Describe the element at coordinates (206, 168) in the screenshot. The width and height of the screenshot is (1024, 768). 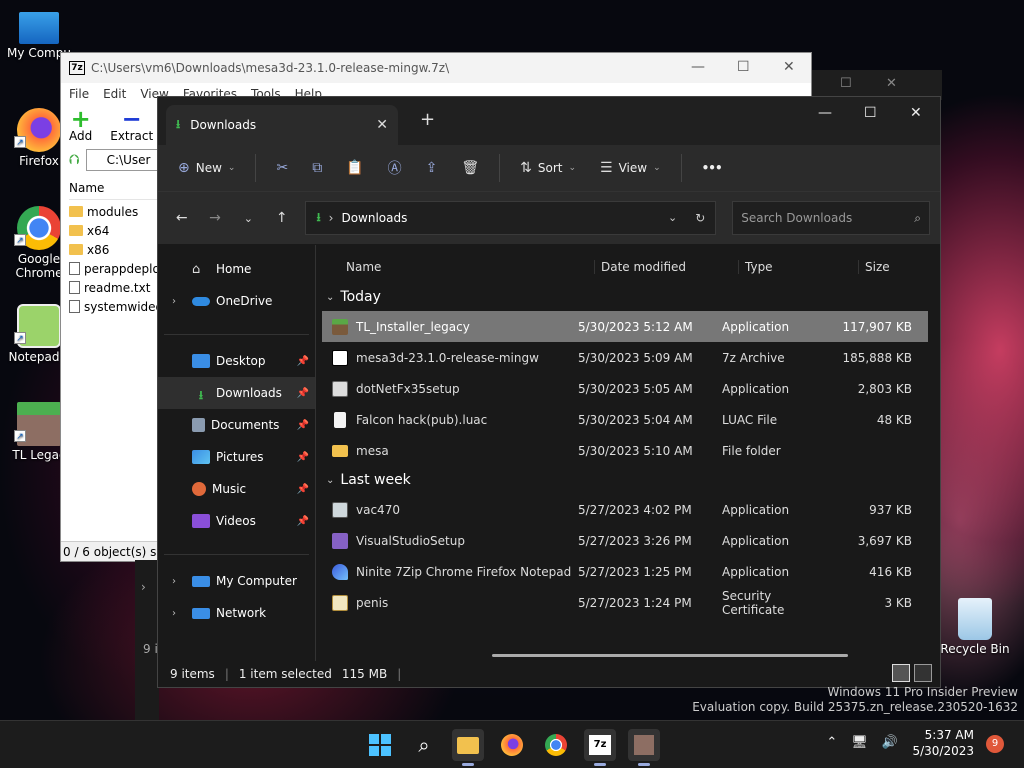
I see `new-button: ⊕ New ⌄` at that location.